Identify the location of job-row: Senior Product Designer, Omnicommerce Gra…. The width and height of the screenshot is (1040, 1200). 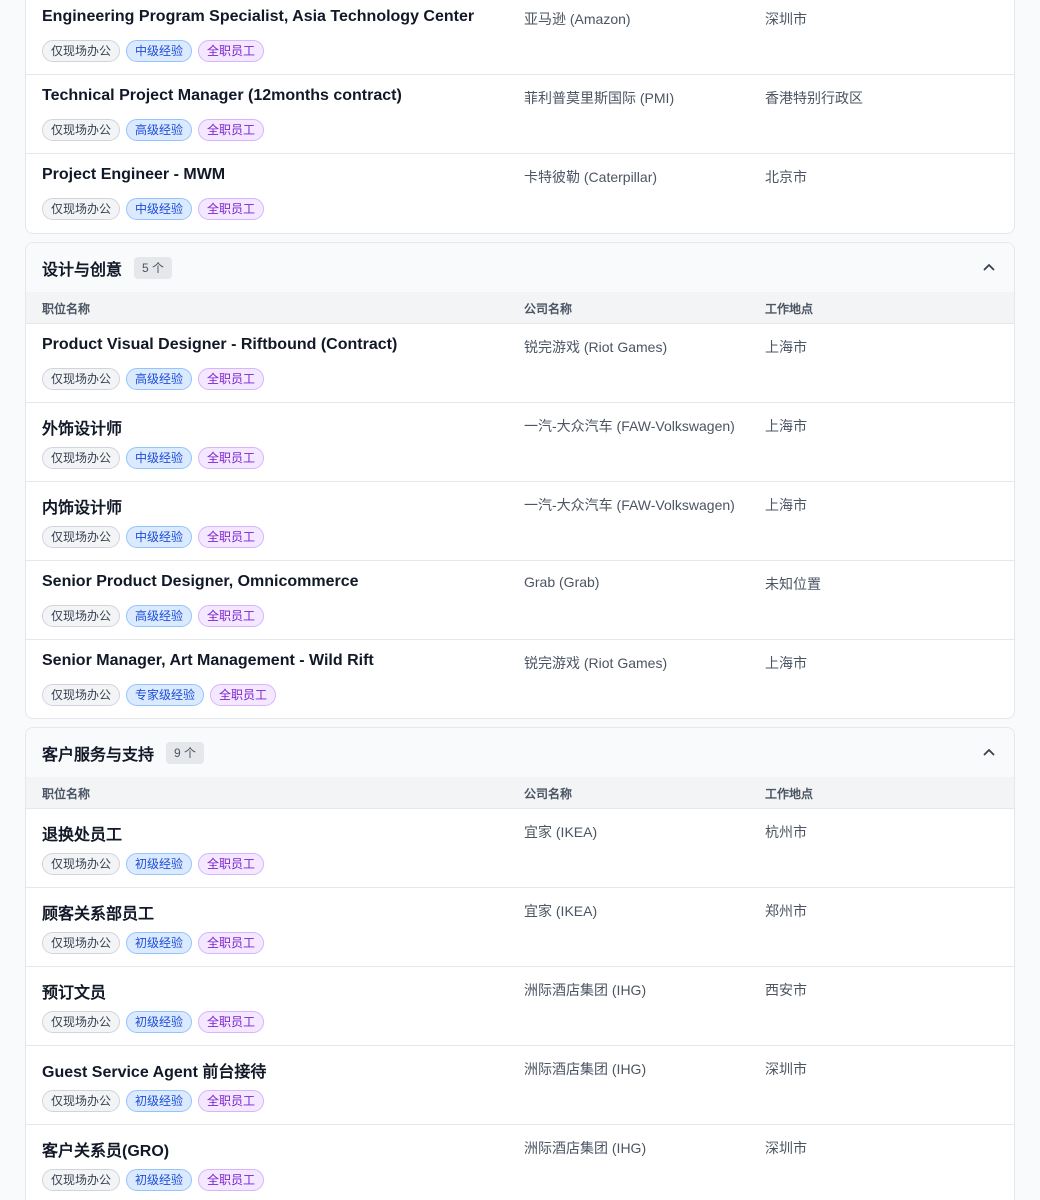
(520, 600).